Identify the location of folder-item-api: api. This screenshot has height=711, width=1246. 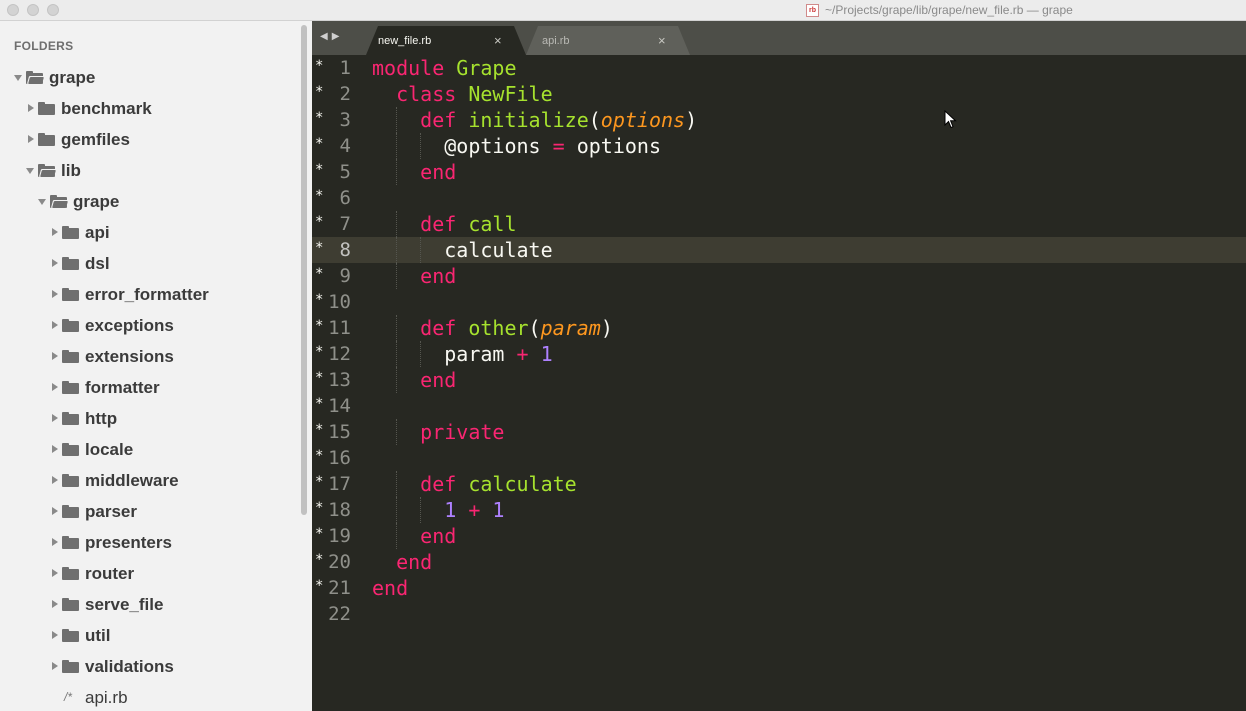
(150, 232).